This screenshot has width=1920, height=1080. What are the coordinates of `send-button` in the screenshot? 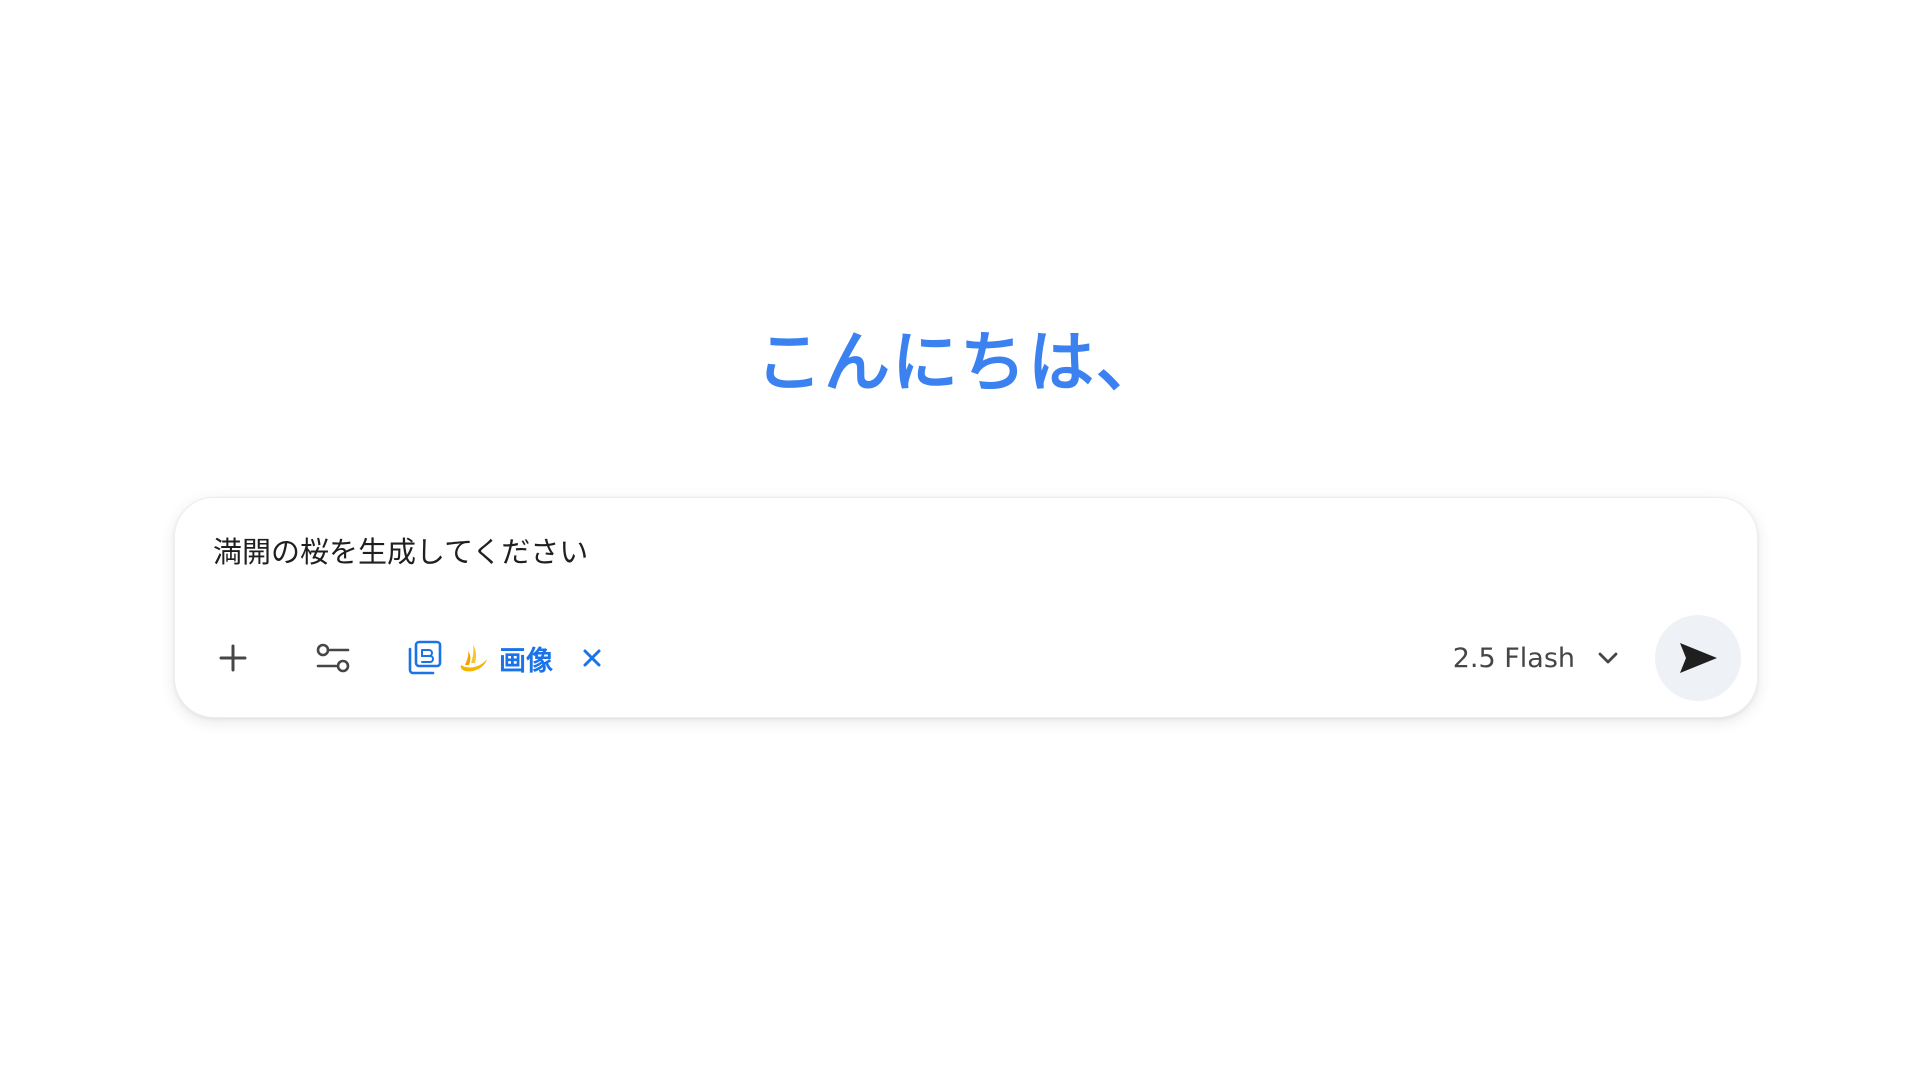 It's located at (1698, 658).